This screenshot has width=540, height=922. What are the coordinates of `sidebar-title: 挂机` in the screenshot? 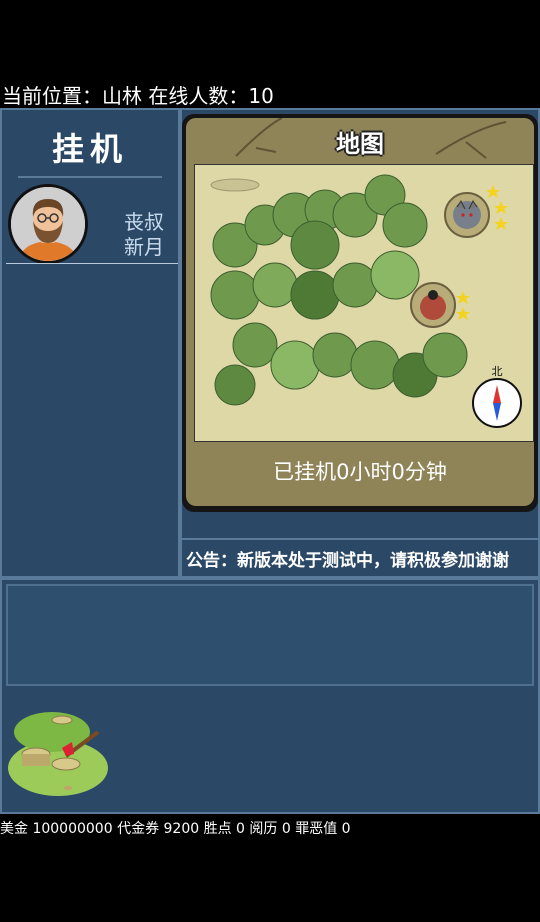 It's located at (89, 149).